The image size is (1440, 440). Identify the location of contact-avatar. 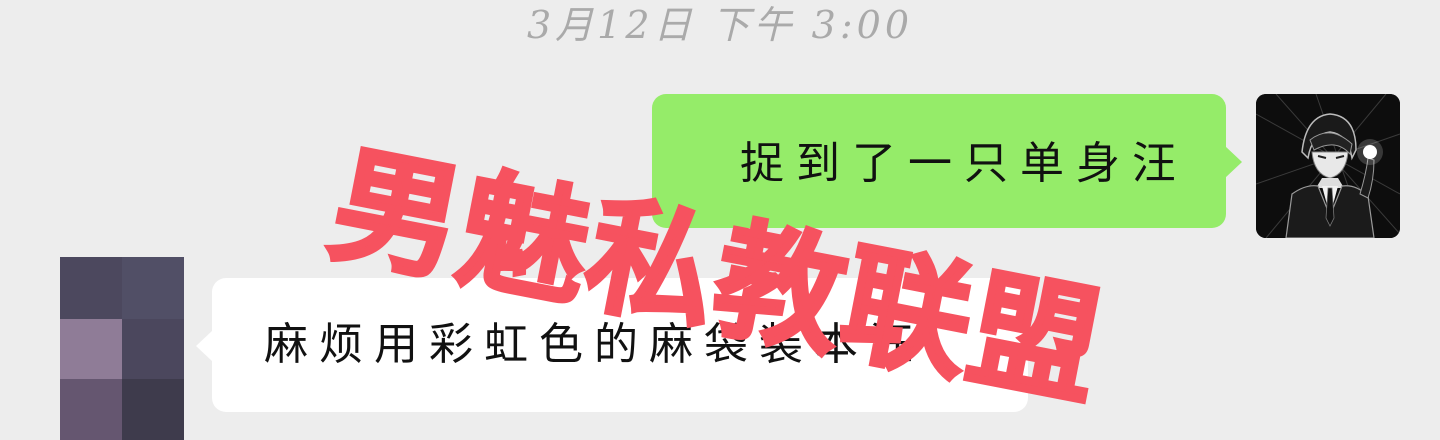
(122, 348).